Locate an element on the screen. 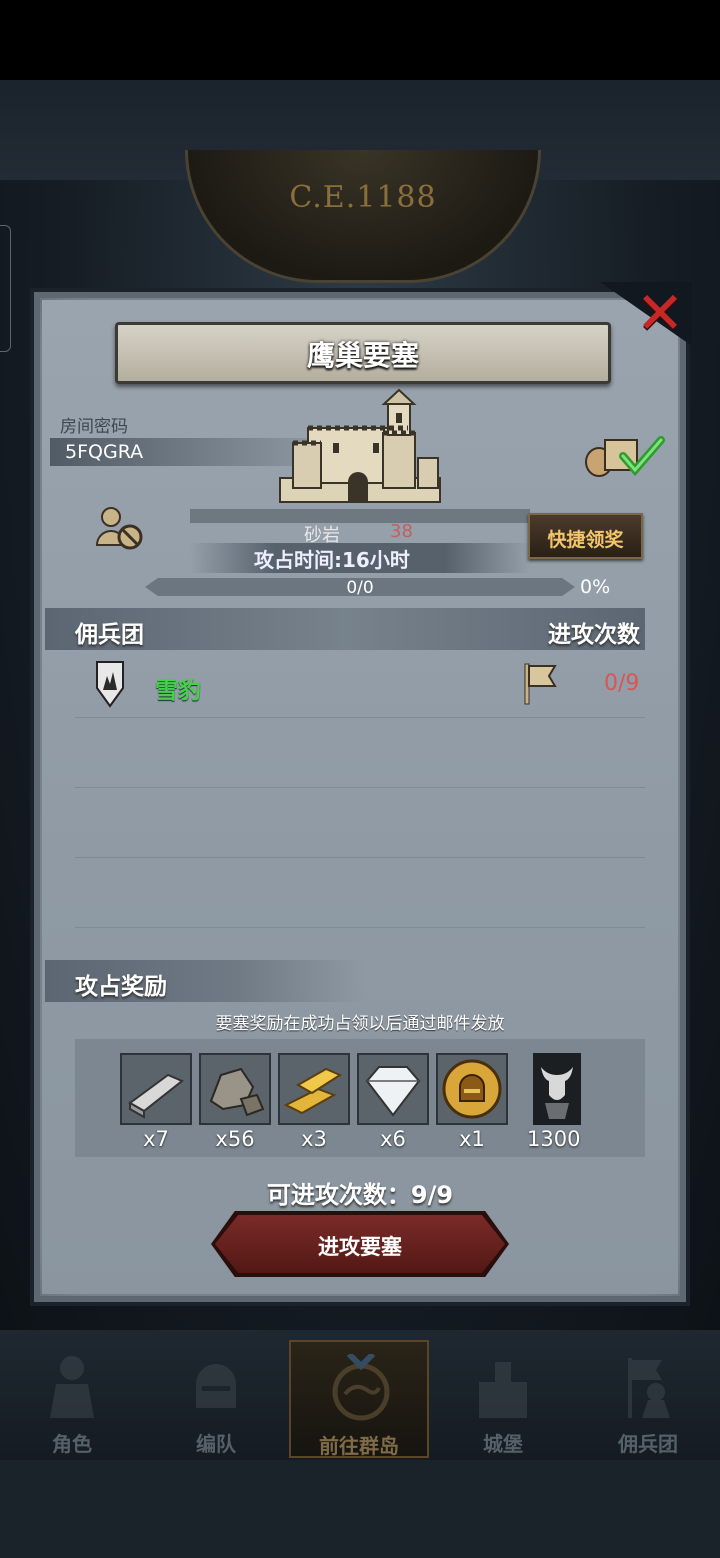  nav-formation: 编队 is located at coordinates (216, 1399).